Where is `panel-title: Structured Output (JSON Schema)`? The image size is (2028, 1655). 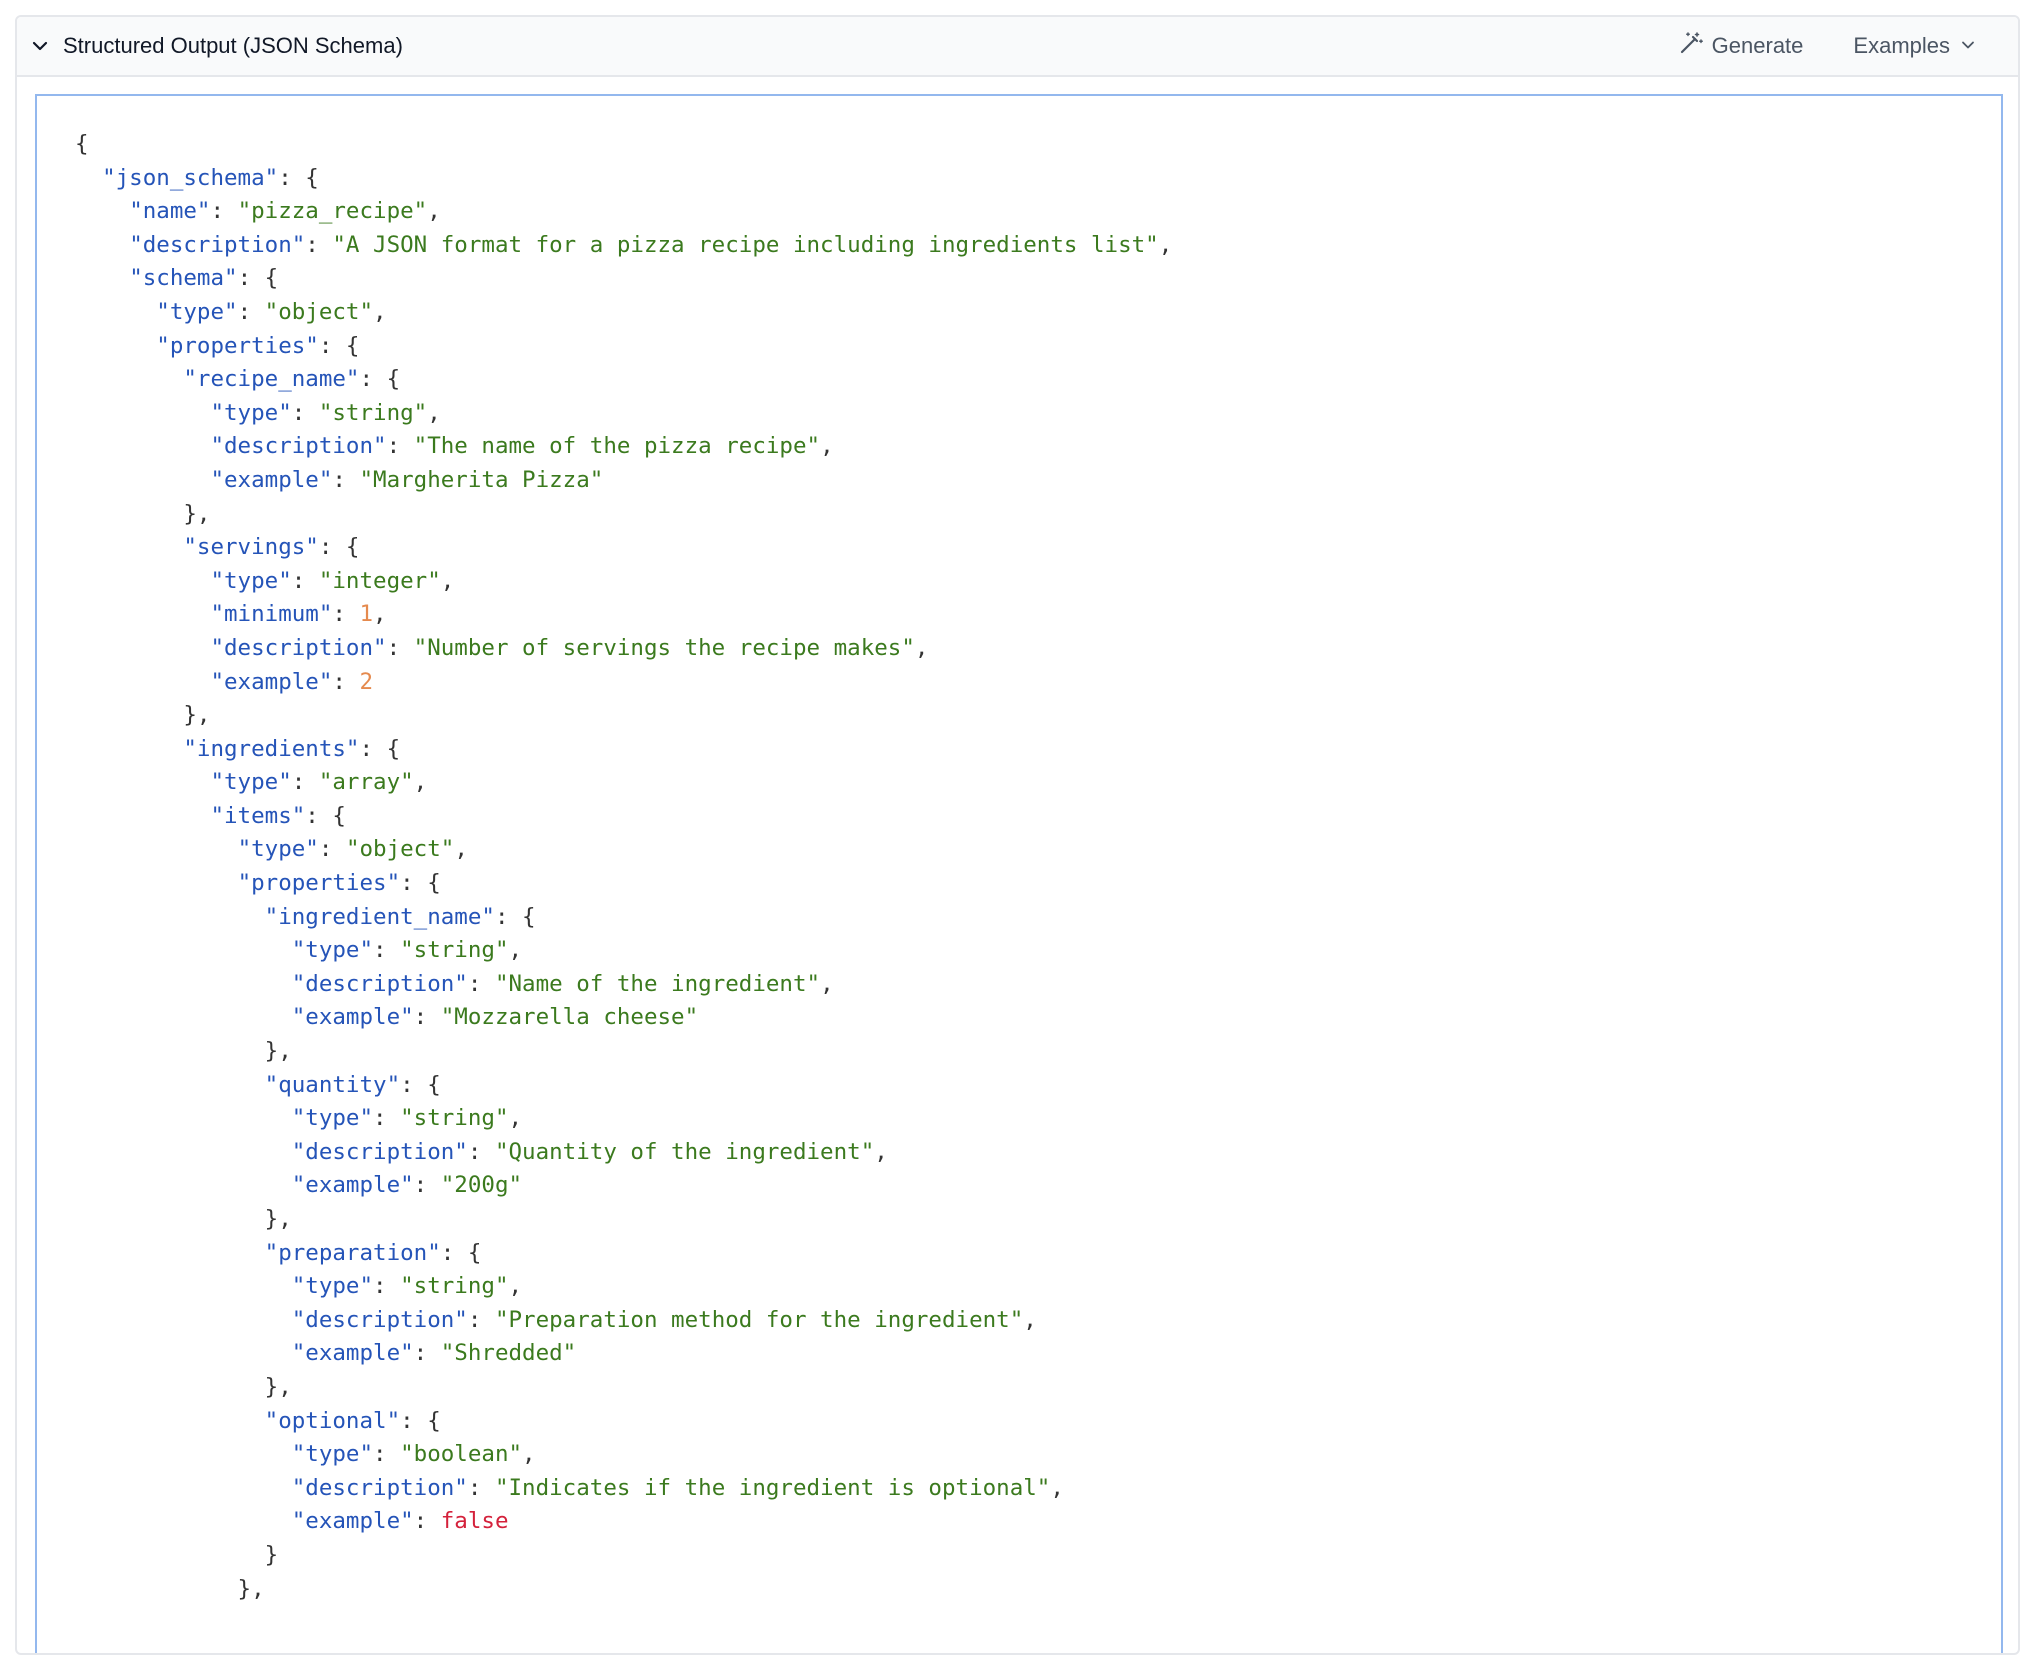 panel-title: Structured Output (JSON Schema) is located at coordinates (233, 45).